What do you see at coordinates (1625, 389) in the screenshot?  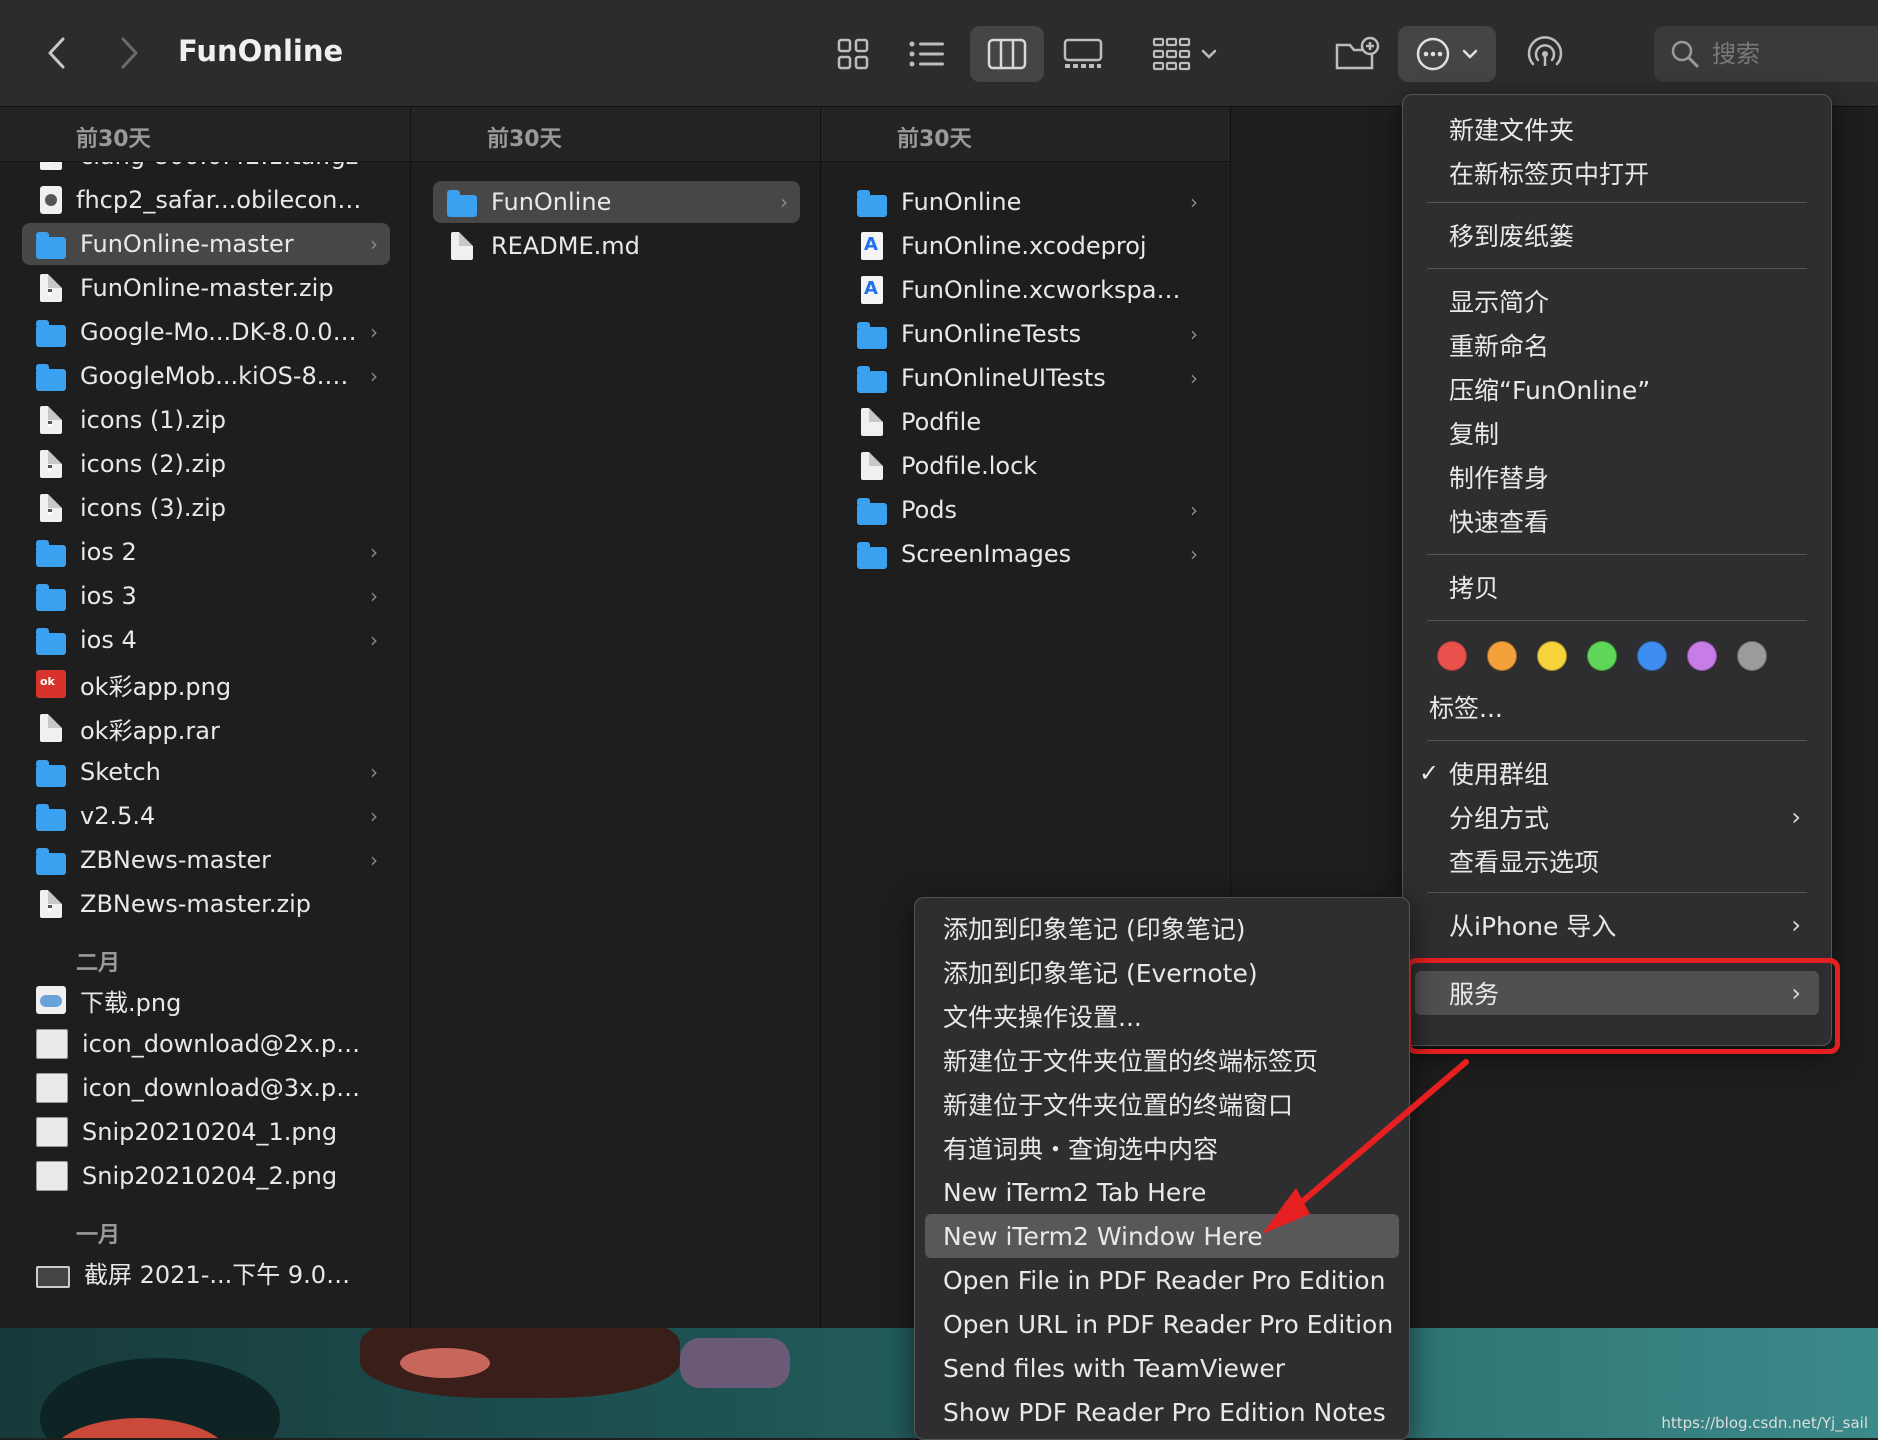 I see `menu-item-compress: 压缩“FunOnline”` at bounding box center [1625, 389].